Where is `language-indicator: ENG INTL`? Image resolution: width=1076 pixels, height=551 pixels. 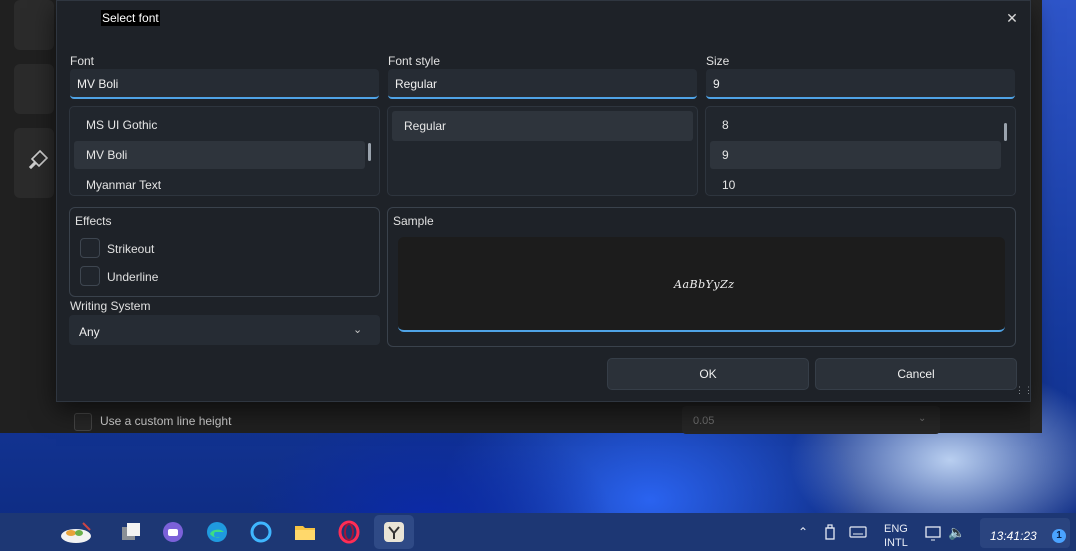 language-indicator: ENG INTL is located at coordinates (896, 536).